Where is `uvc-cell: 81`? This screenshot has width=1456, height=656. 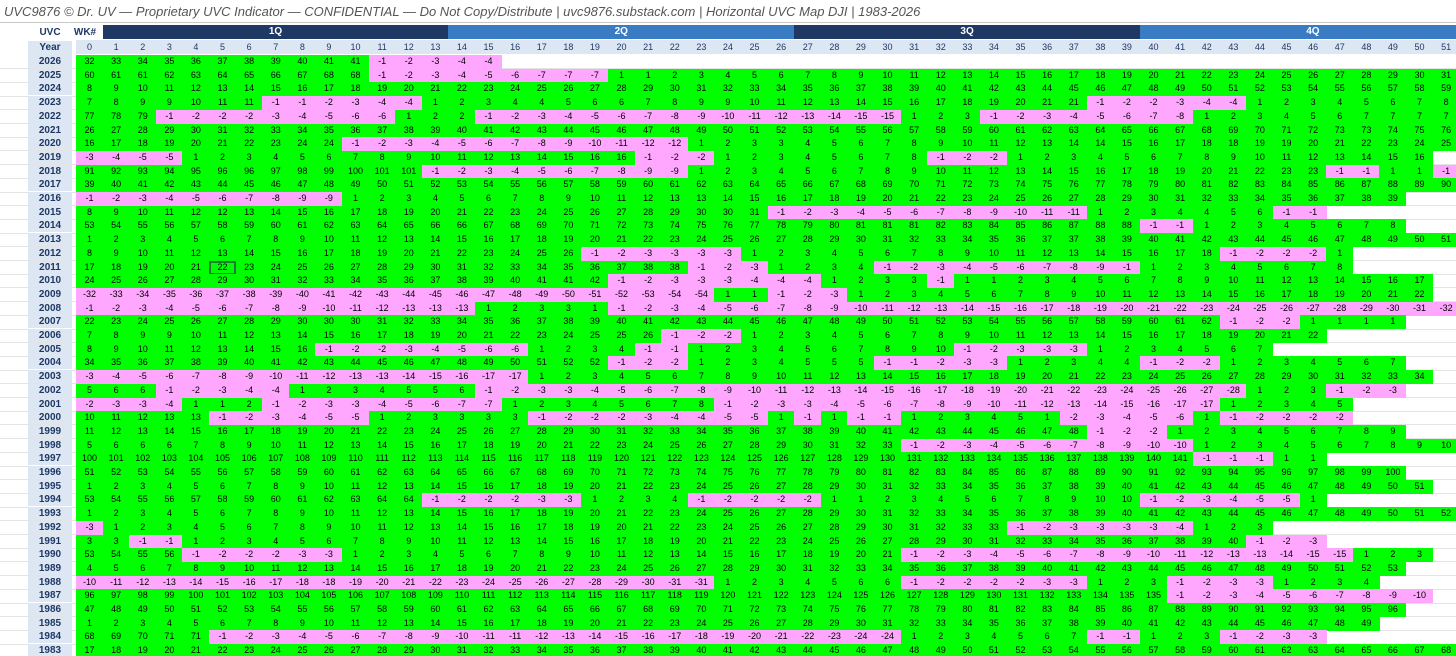
uvc-cell: 81 is located at coordinates (1207, 185).